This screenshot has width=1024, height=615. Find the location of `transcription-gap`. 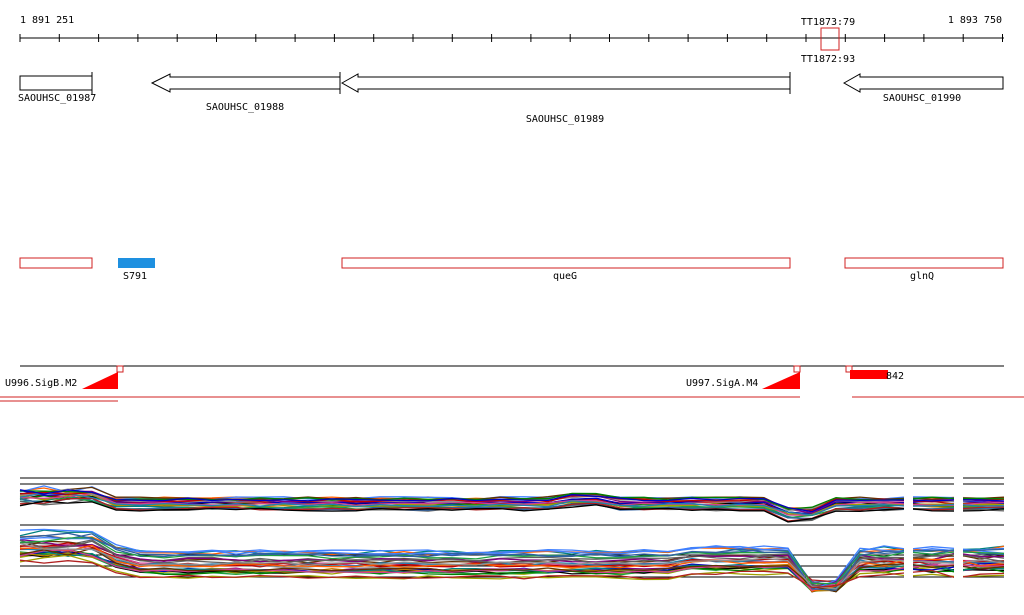

transcription-gap is located at coordinates (826, 398).